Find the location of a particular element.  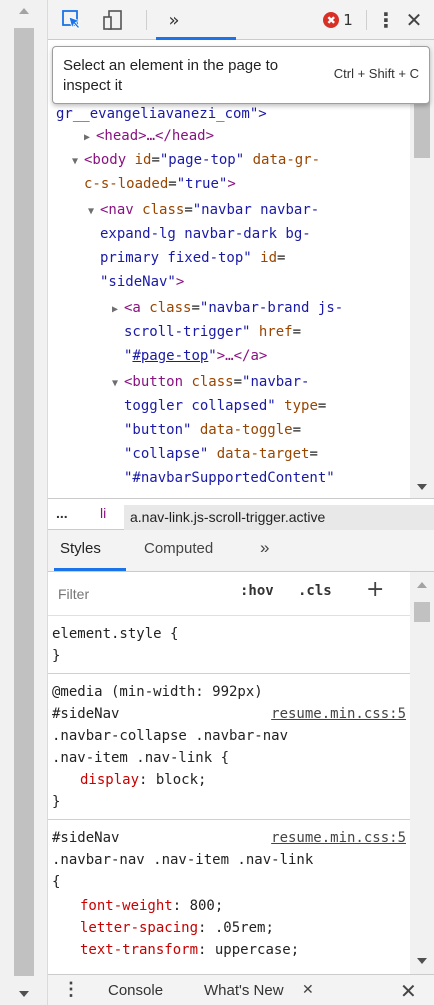

tree-node-button: ▼ <button class="navbar- is located at coordinates (210, 383).